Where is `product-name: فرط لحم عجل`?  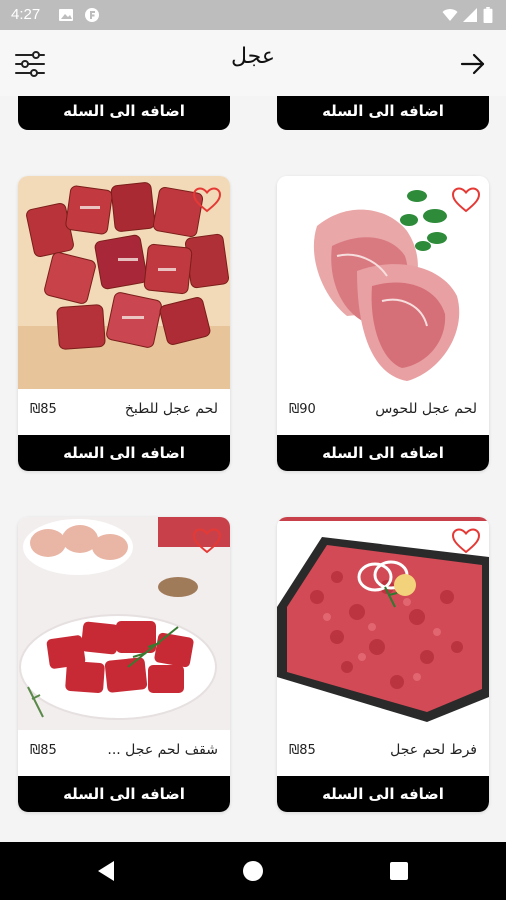 product-name: فرط لحم عجل is located at coordinates (433, 750).